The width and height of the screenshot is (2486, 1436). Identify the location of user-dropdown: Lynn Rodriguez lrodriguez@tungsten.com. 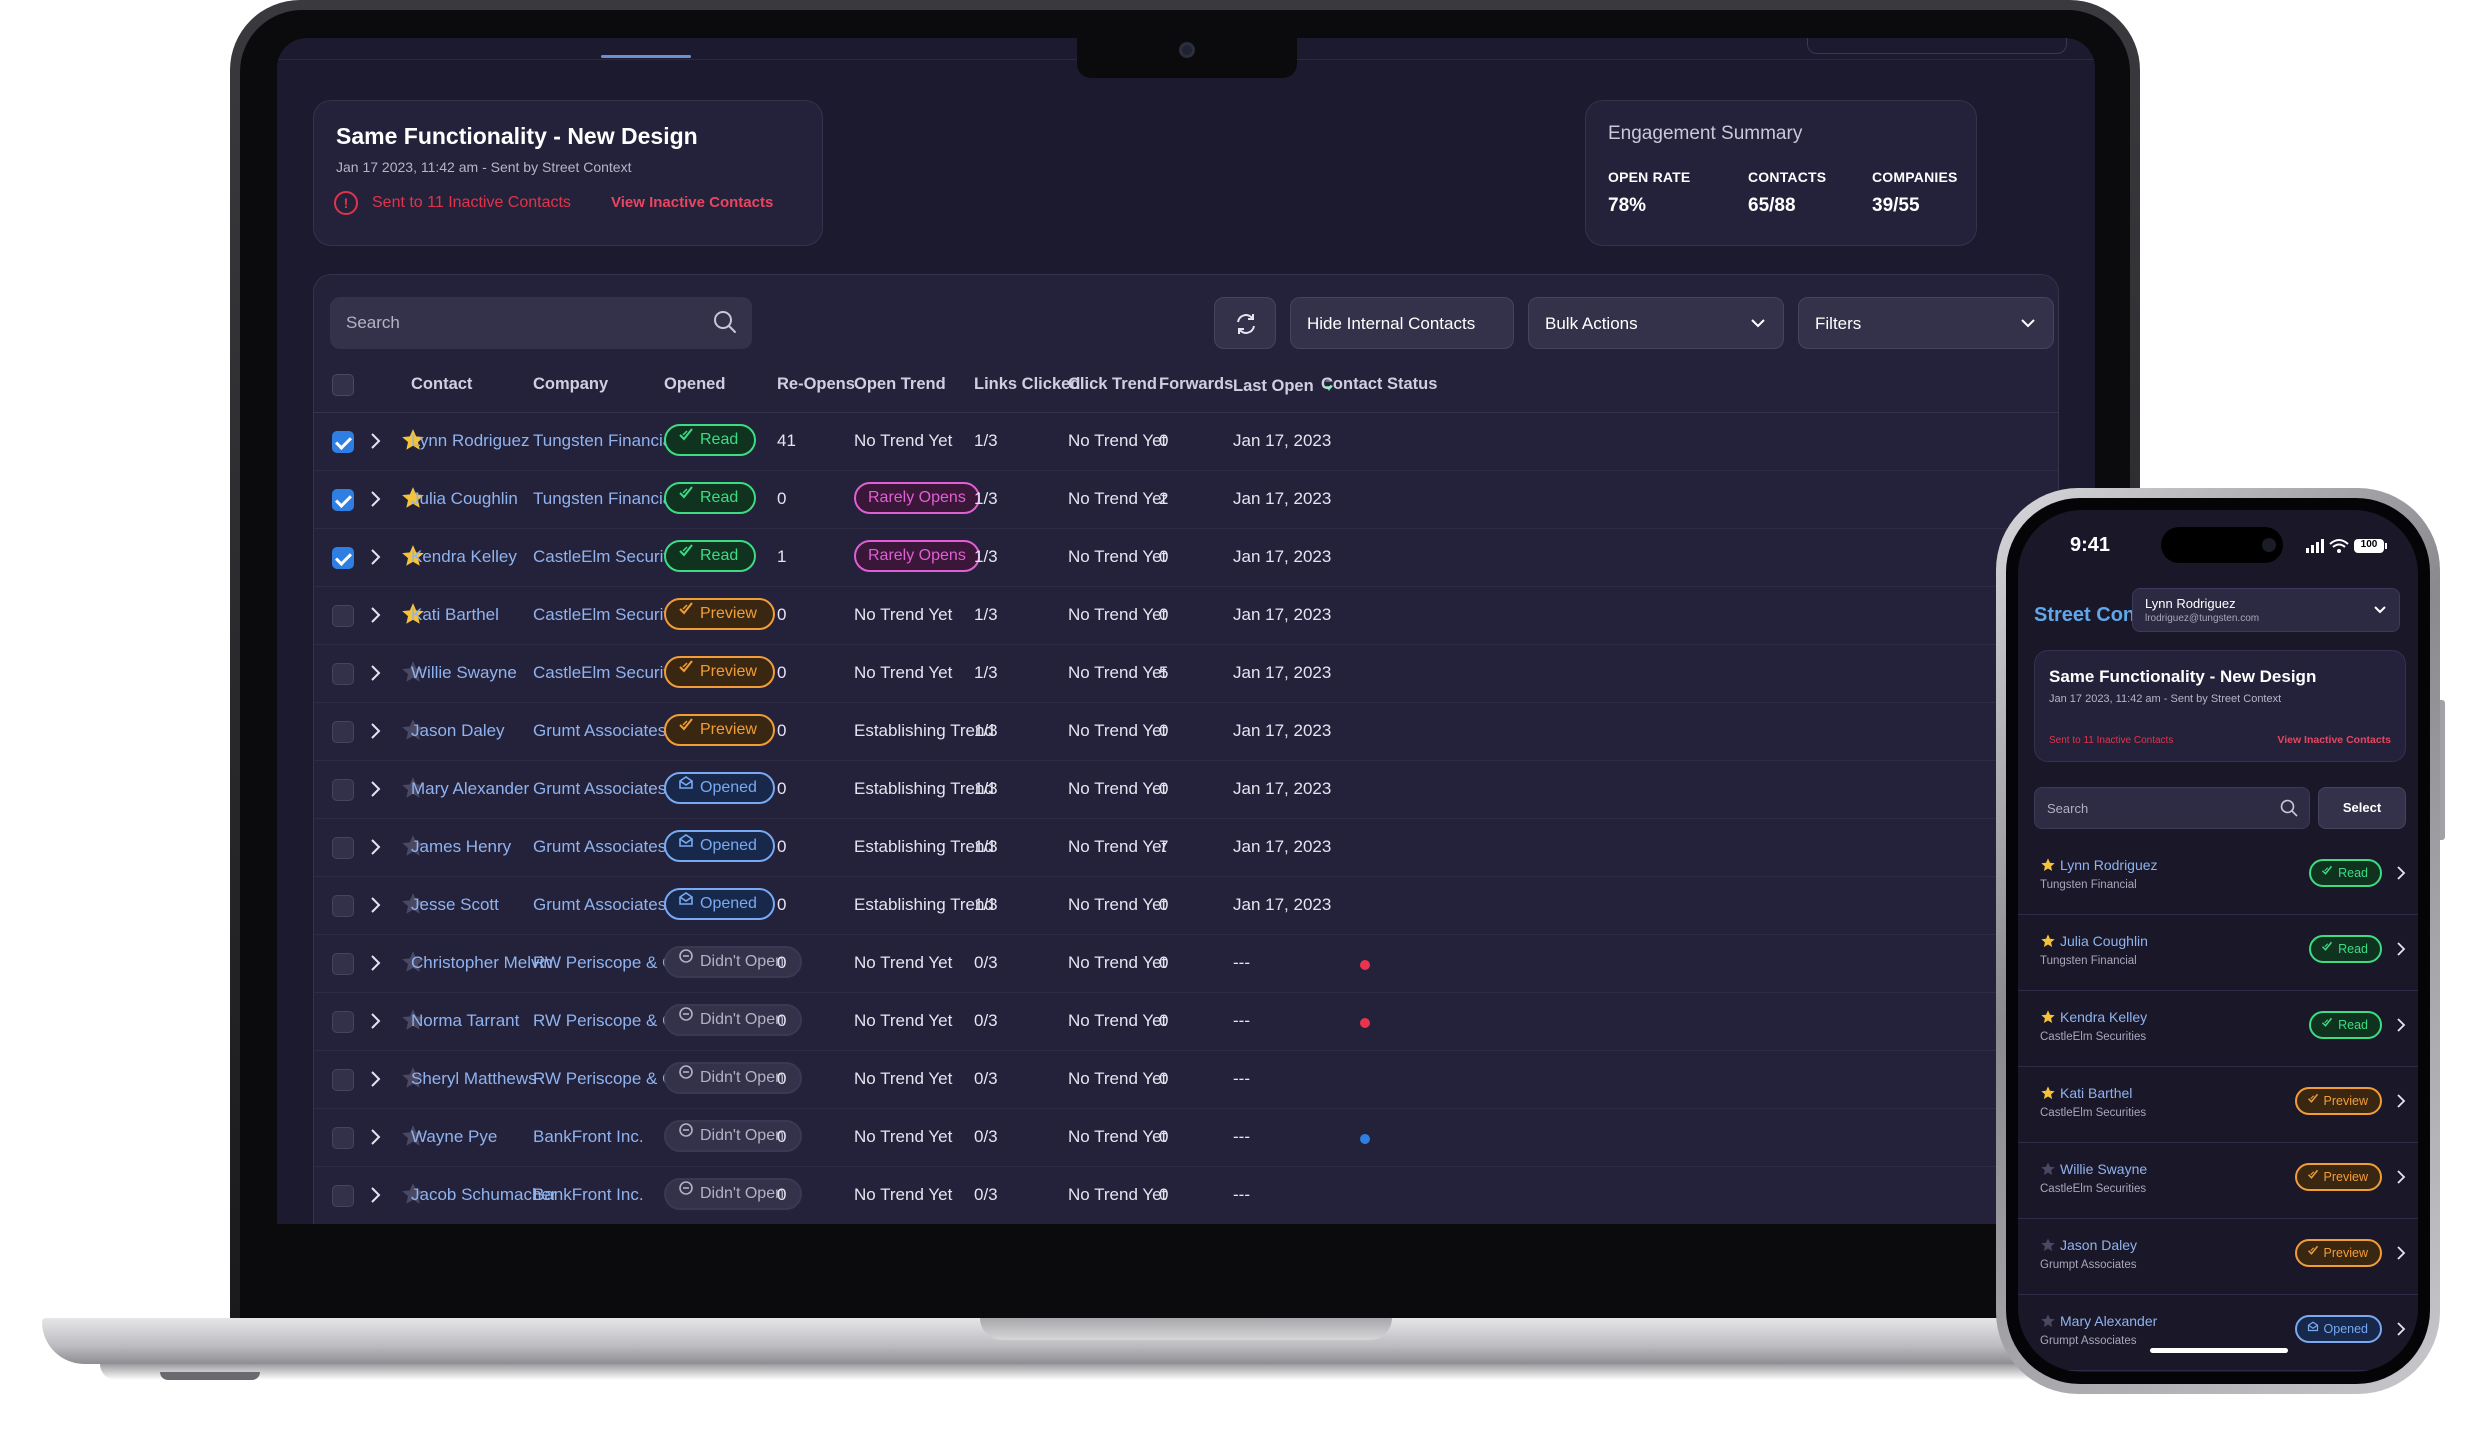
(2266, 610).